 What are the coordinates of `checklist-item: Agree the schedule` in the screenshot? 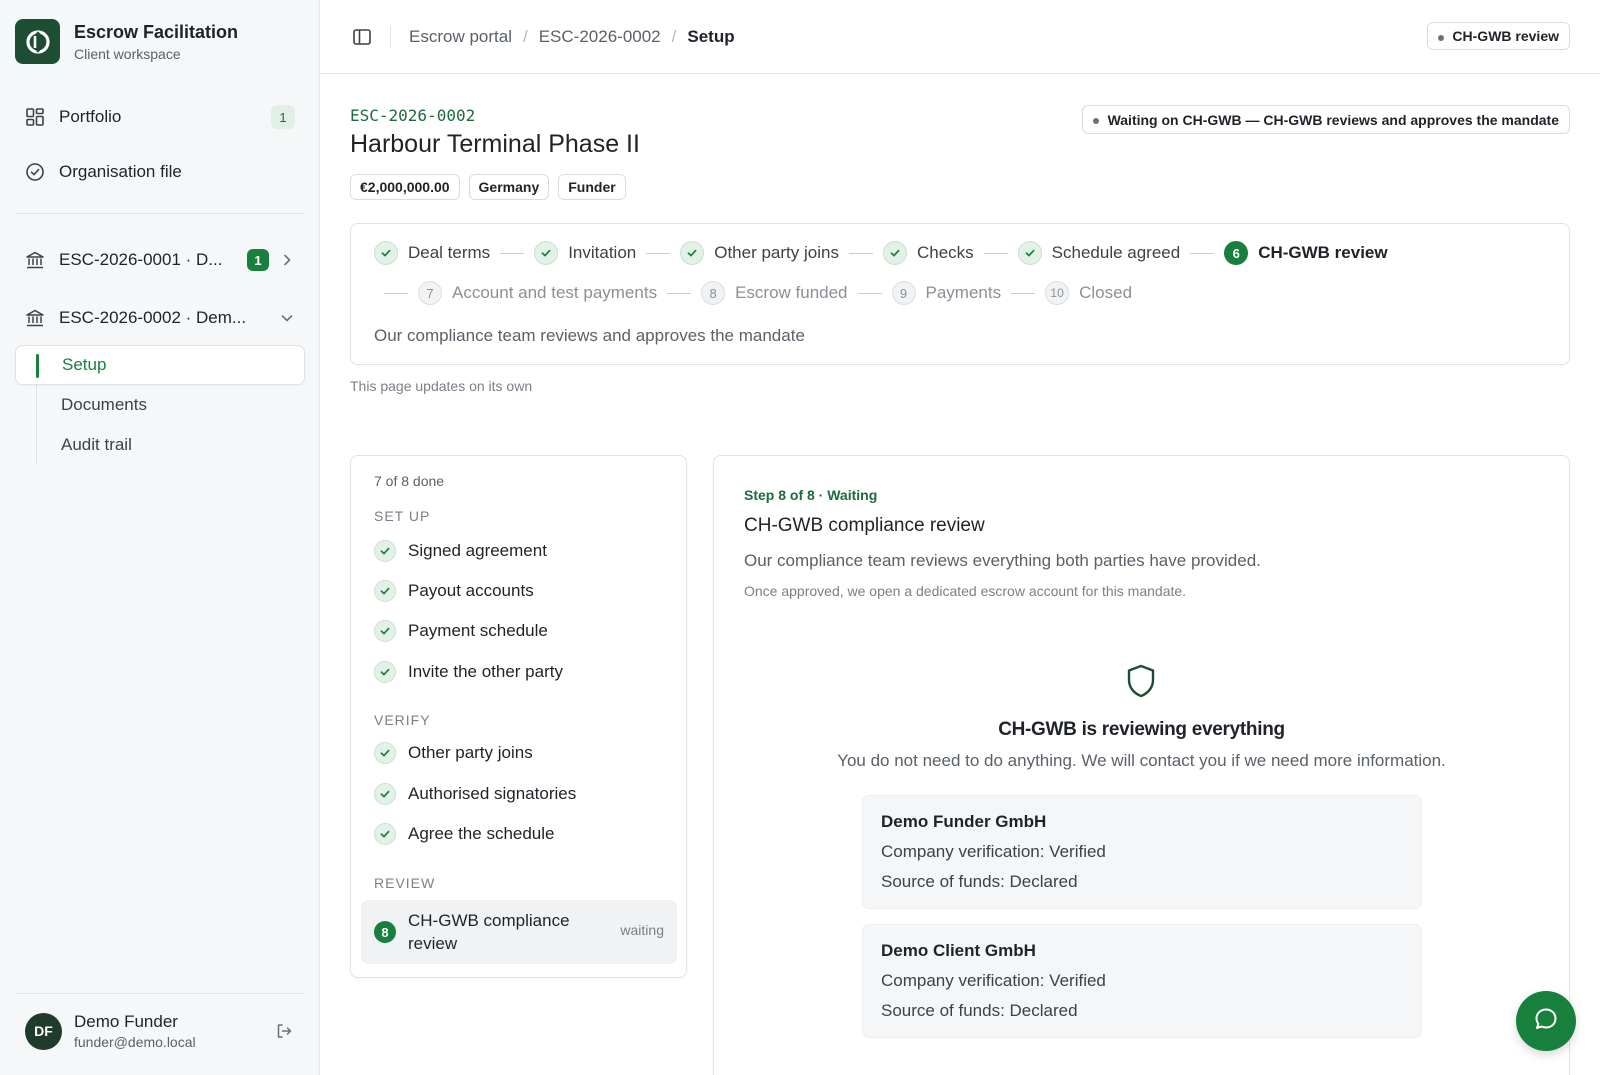 It's located at (464, 834).